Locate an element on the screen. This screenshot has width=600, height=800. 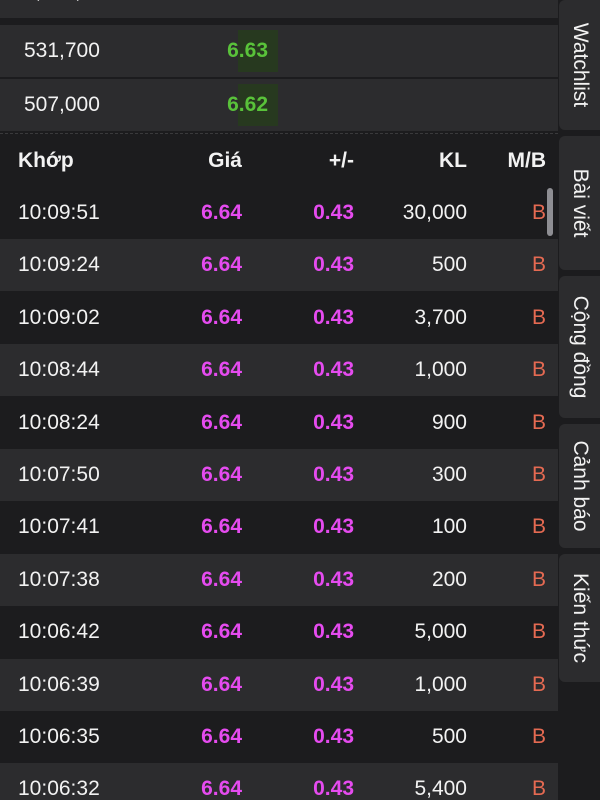
tab-canh-bao: Cảnh báo is located at coordinates (579, 486).